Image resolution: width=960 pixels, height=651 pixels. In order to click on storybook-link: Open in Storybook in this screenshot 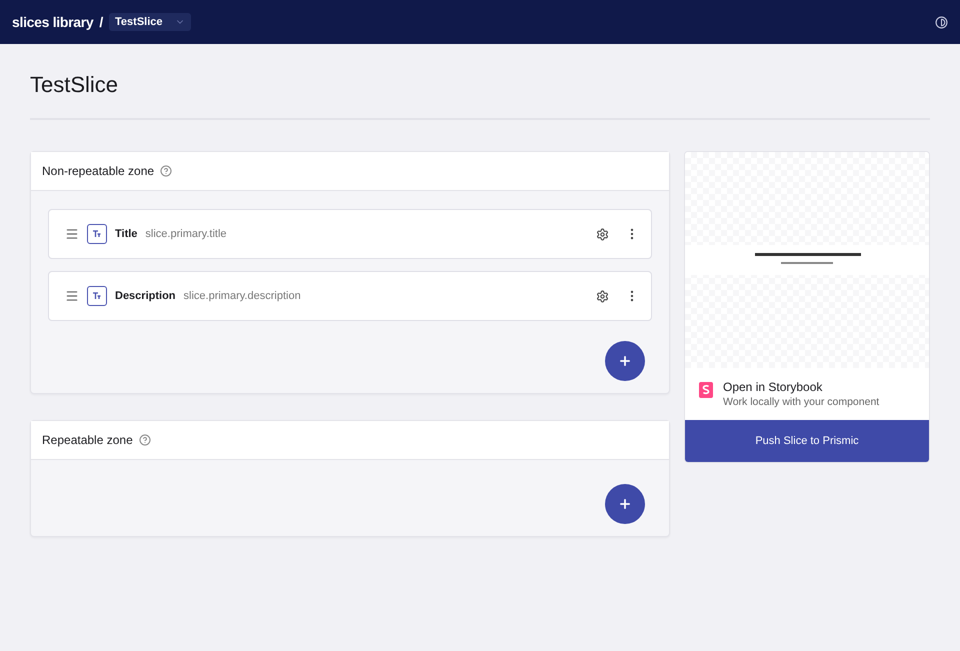, I will do `click(801, 387)`.